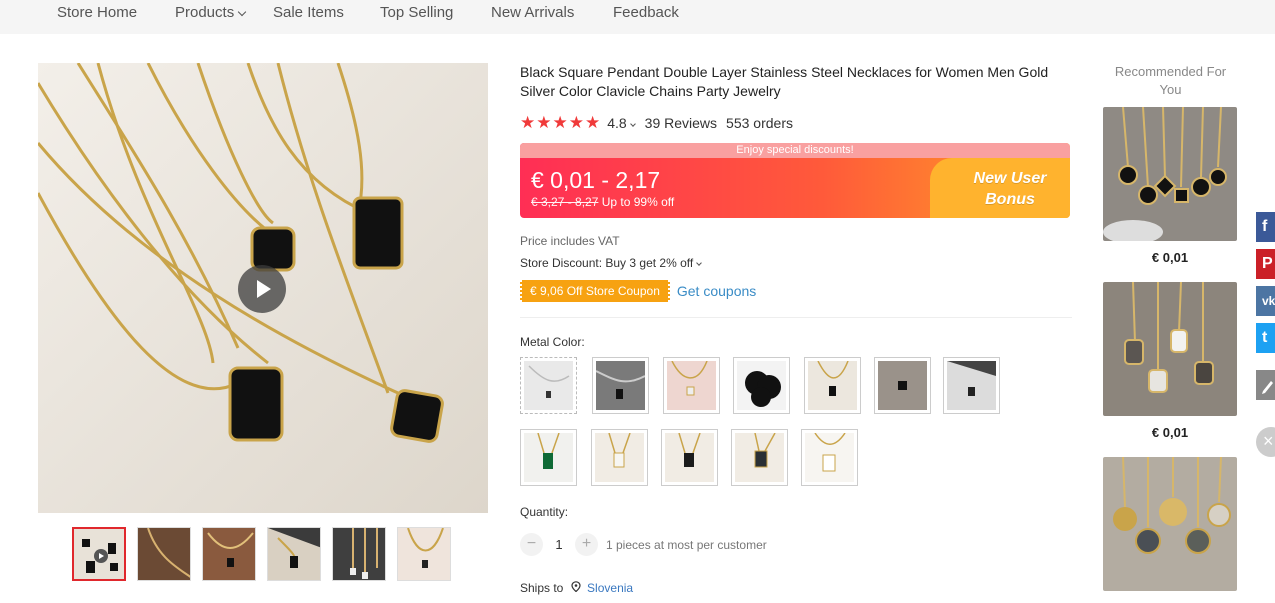  I want to click on location-pin-icon, so click(576, 587).